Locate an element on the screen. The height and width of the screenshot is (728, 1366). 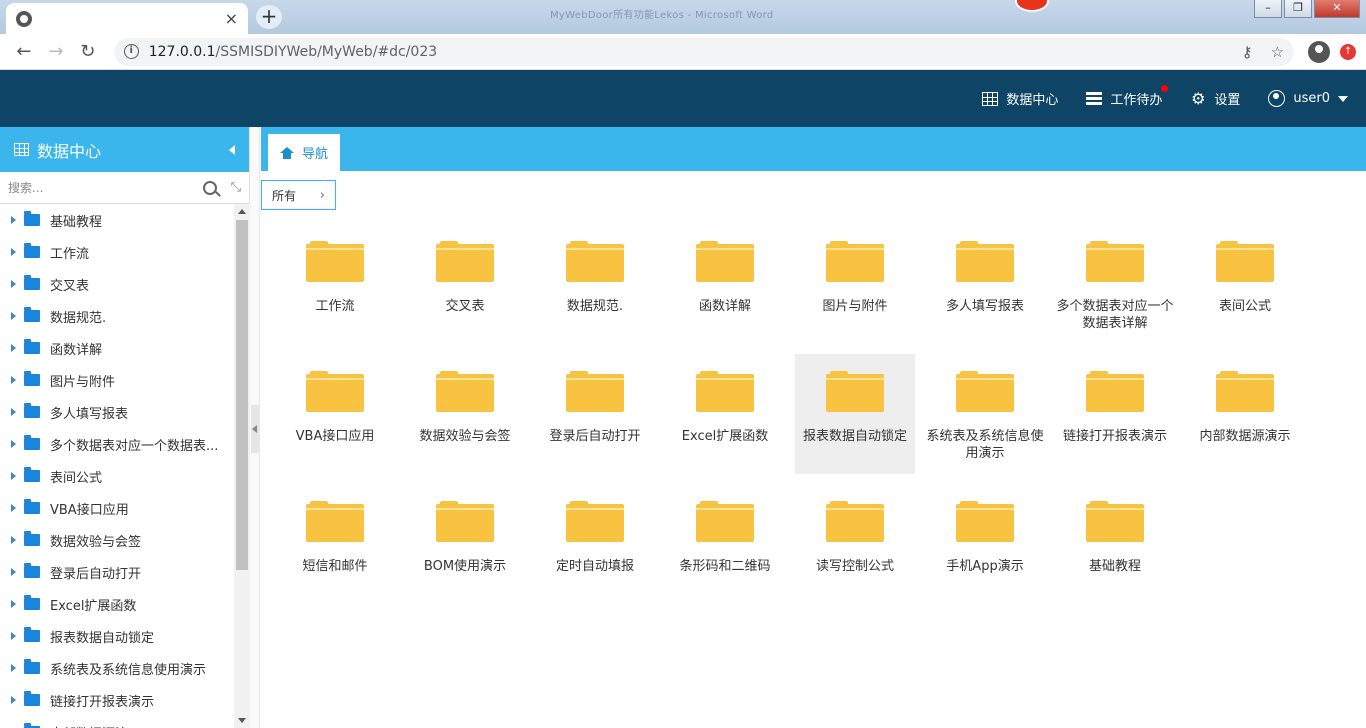
folder-tile: 系统表及系统信息使用演示 is located at coordinates (985, 414).